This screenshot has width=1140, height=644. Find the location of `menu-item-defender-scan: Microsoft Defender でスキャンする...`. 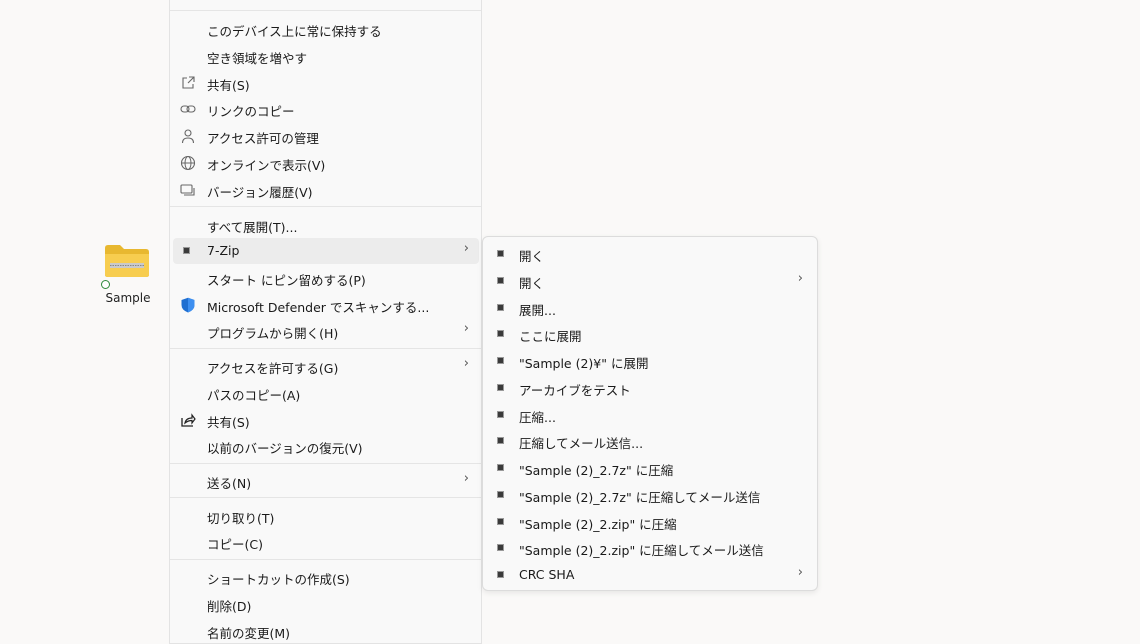

menu-item-defender-scan: Microsoft Defender でスキャンする... is located at coordinates (326, 305).